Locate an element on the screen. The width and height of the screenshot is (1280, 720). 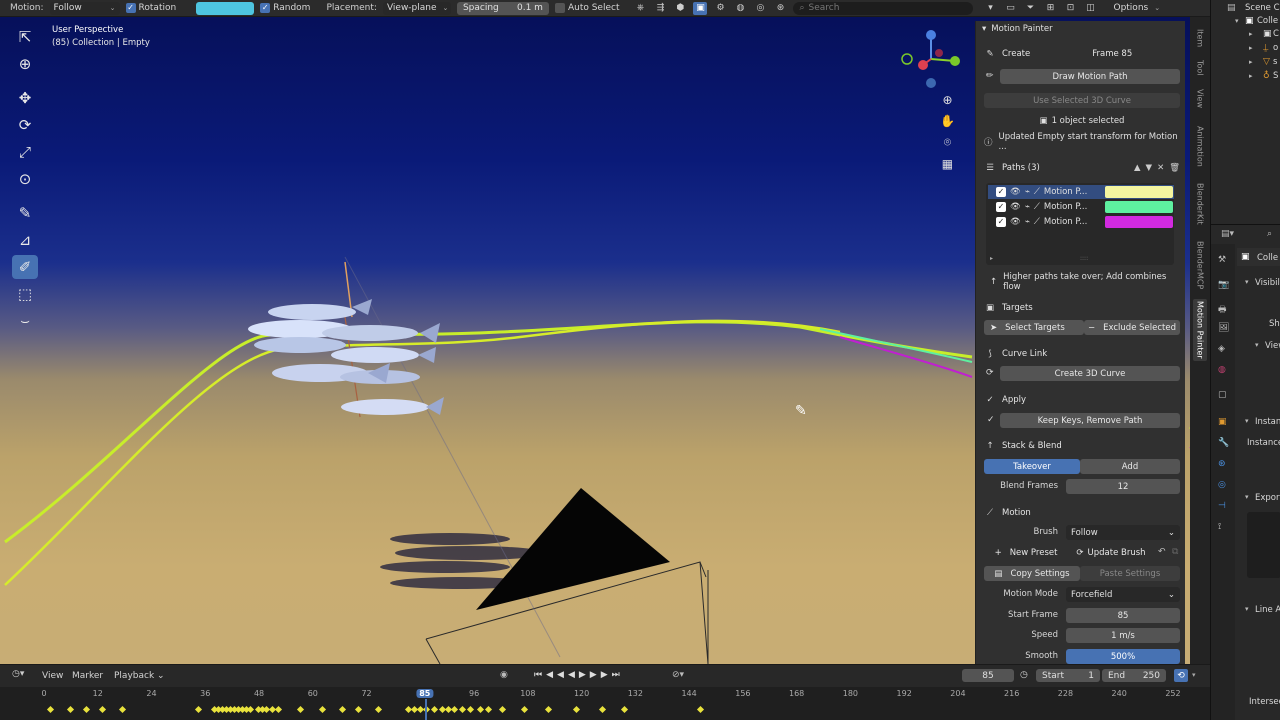
current-frame-field: 85 is located at coordinates (988, 675).